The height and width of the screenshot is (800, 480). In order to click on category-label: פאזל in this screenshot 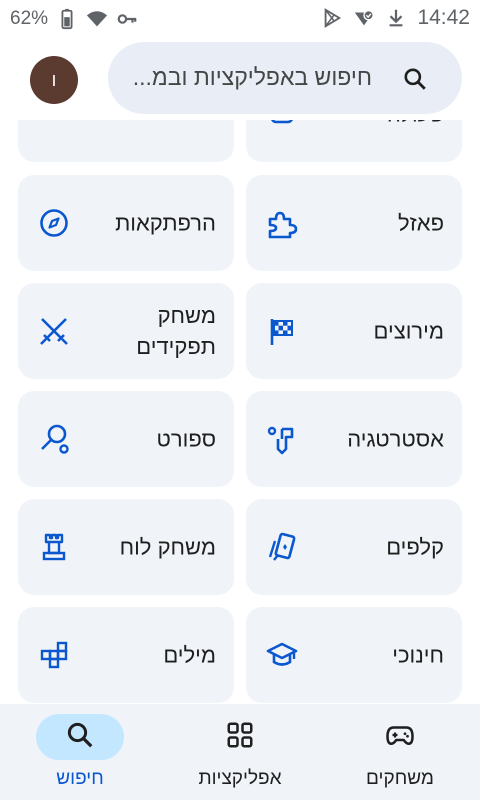, I will do `click(421, 223)`.